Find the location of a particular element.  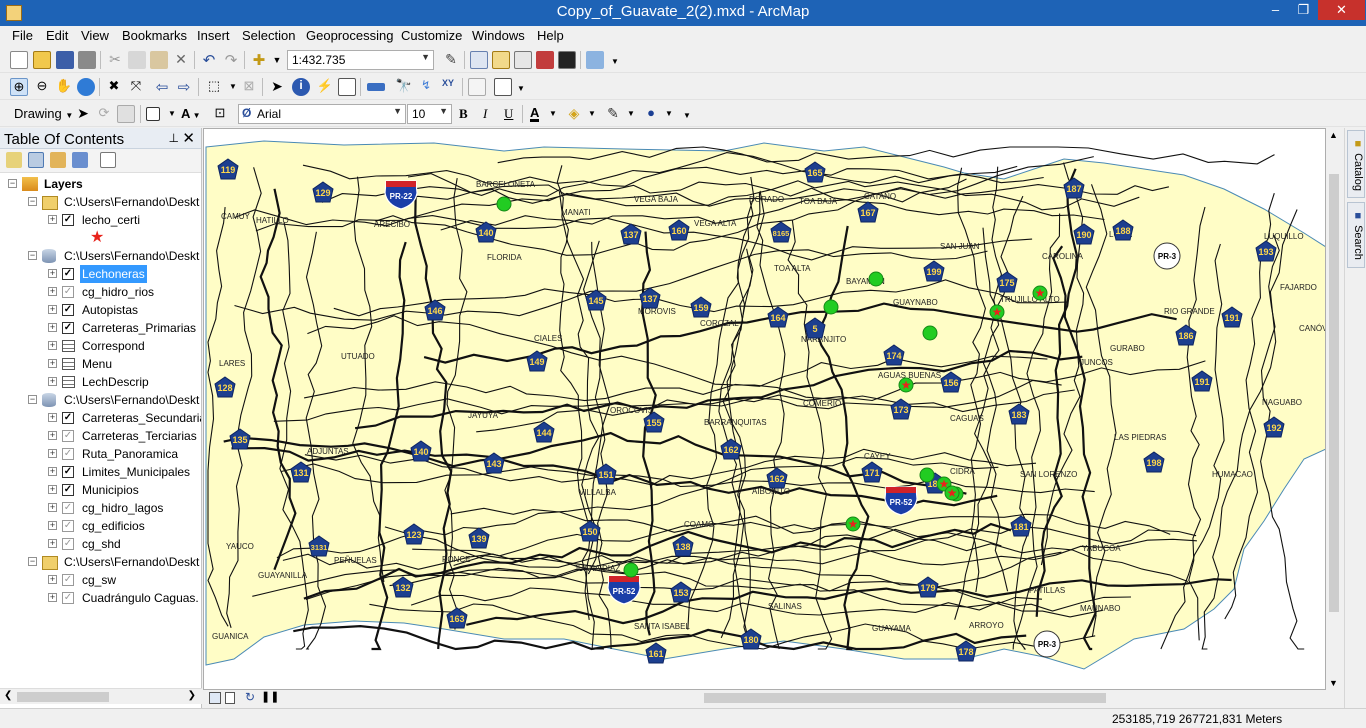

marker-color-dropdown-icon: ▼ is located at coordinates (669, 114).